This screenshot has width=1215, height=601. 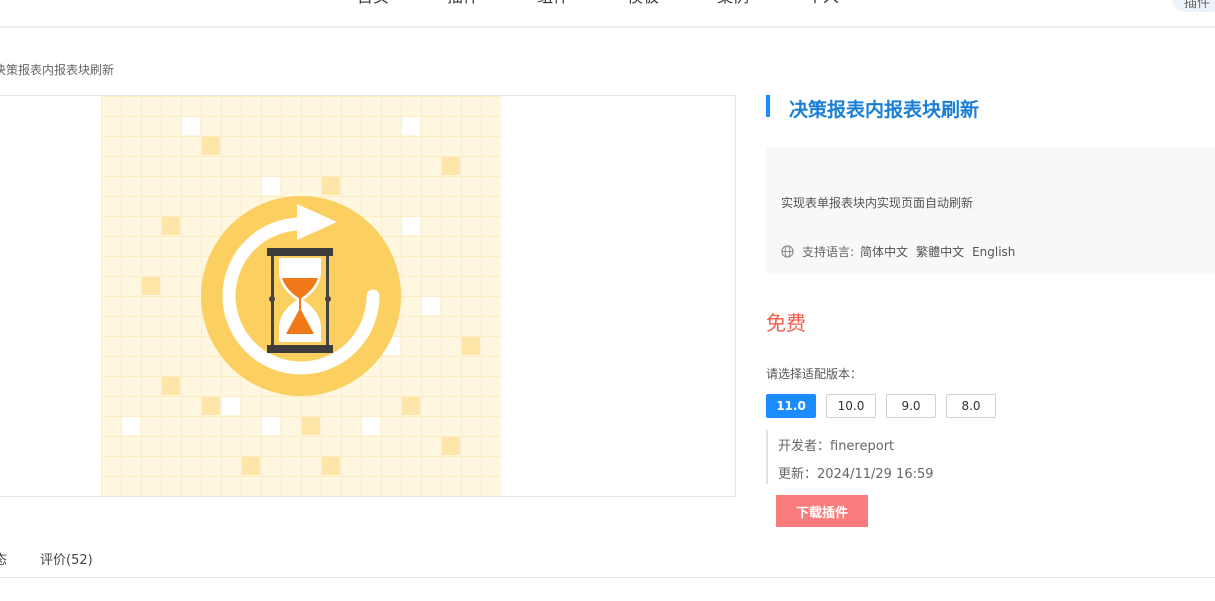 What do you see at coordinates (994, 251) in the screenshot?
I see `language-en: English` at bounding box center [994, 251].